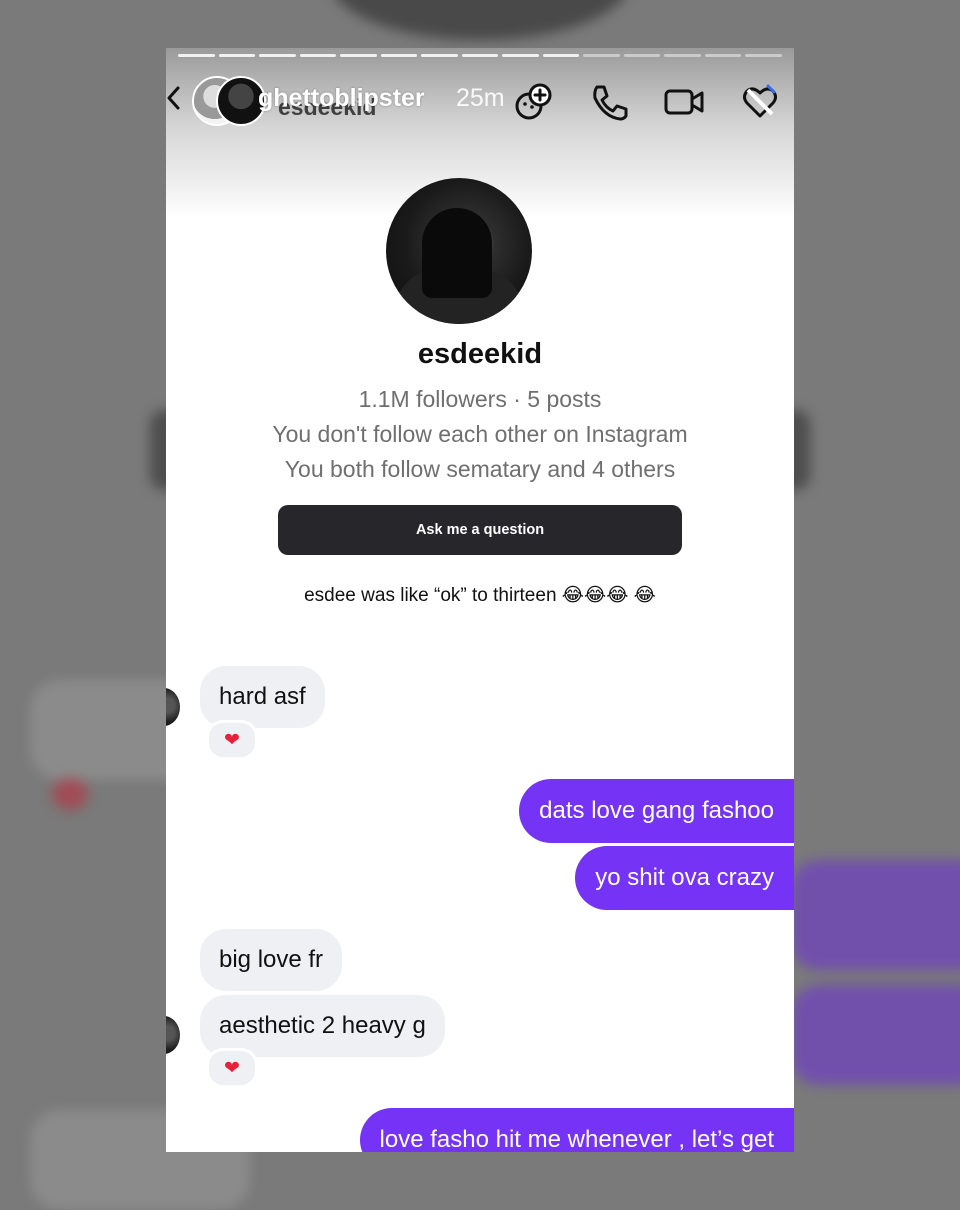 The height and width of the screenshot is (1210, 960). I want to click on bg-dark-circle, so click(480, 20).